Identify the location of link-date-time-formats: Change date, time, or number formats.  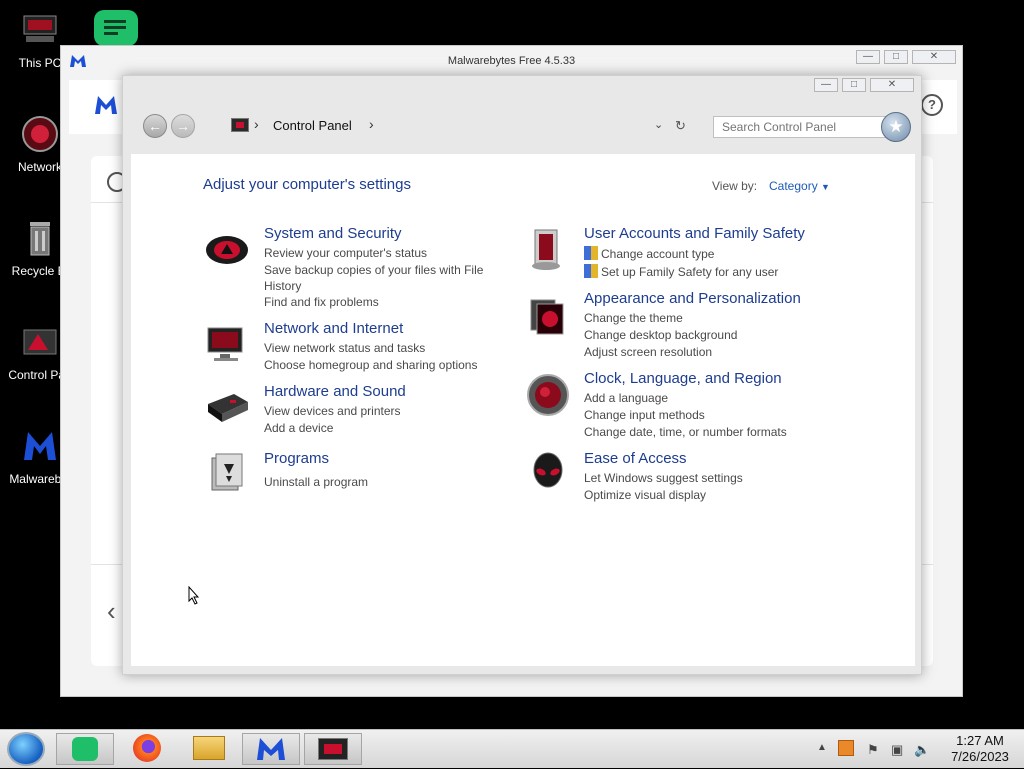
(685, 432).